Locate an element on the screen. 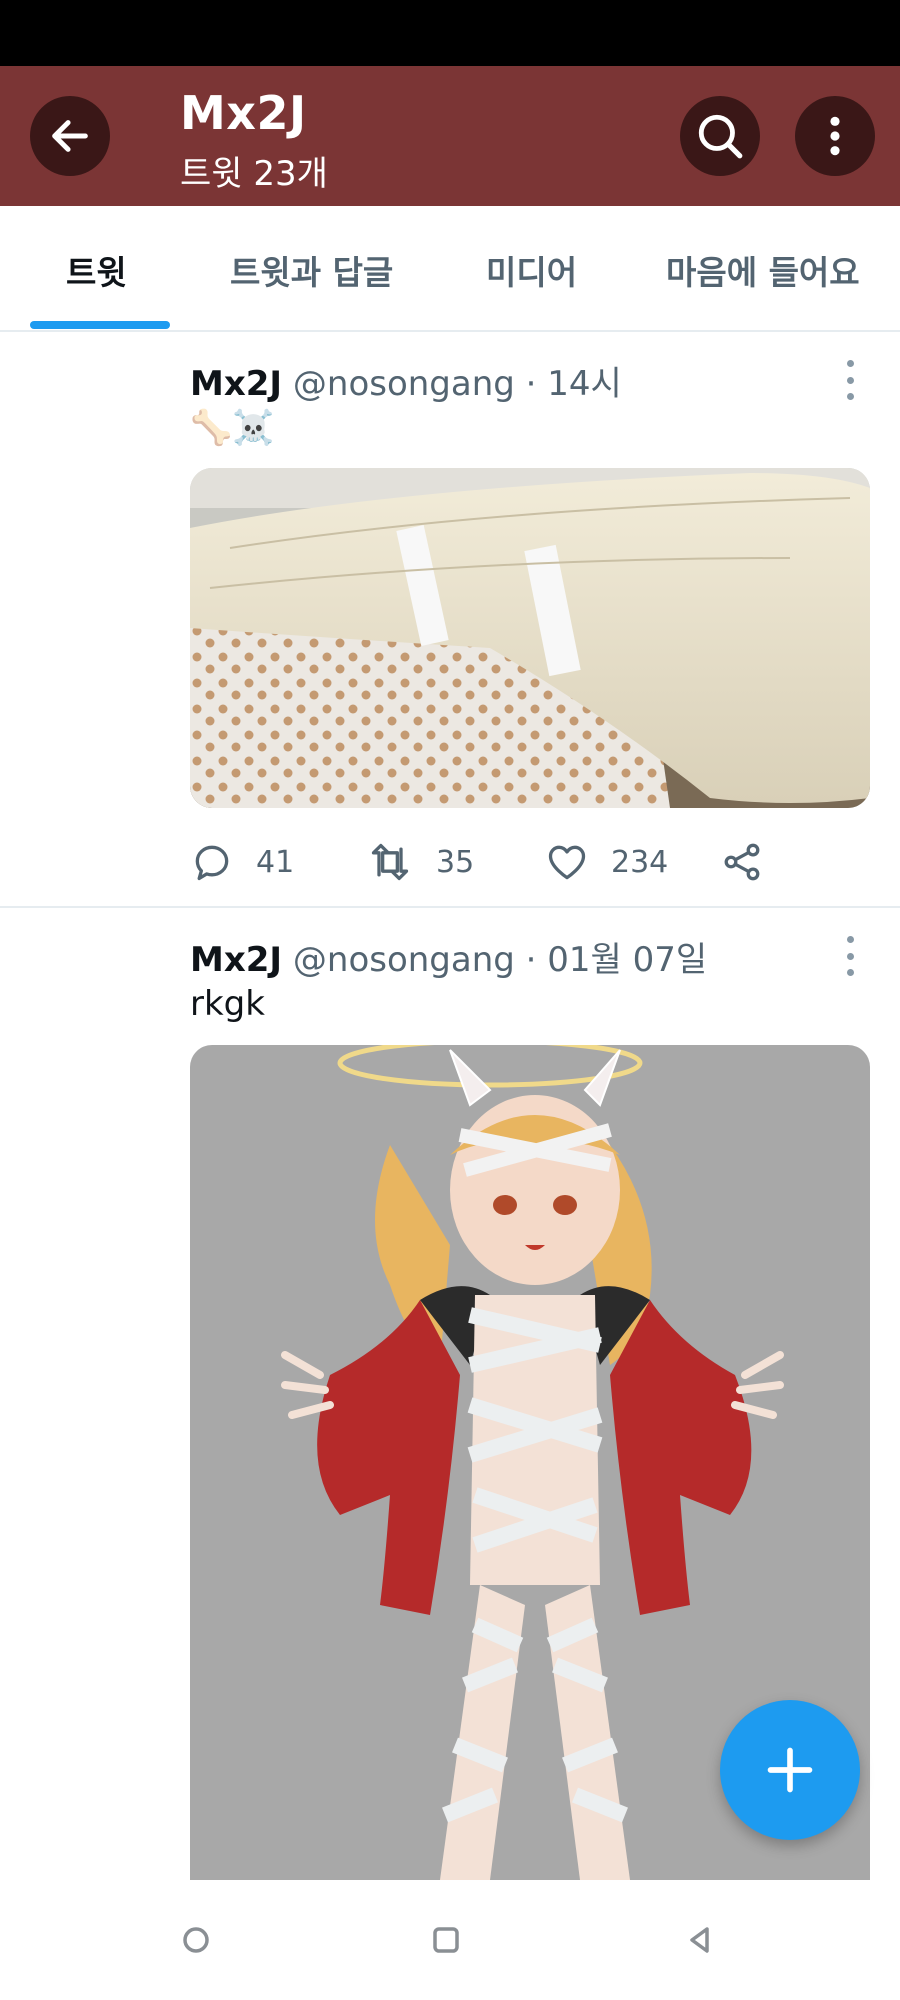 The image size is (900, 2000). tweet-actions: 41 35 234 is located at coordinates (510, 862).